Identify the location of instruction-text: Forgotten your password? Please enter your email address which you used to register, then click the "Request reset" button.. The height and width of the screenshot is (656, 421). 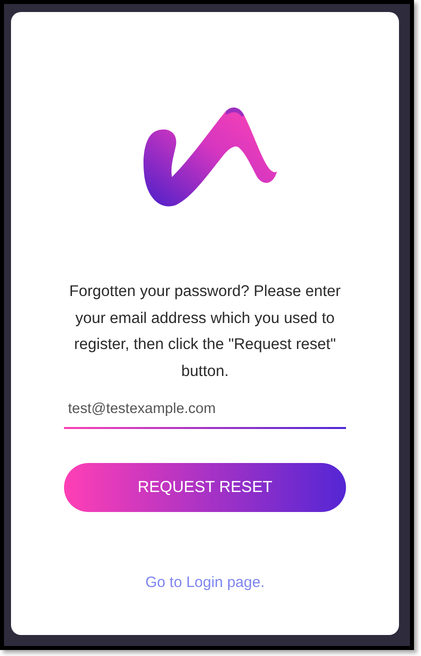
(205, 332).